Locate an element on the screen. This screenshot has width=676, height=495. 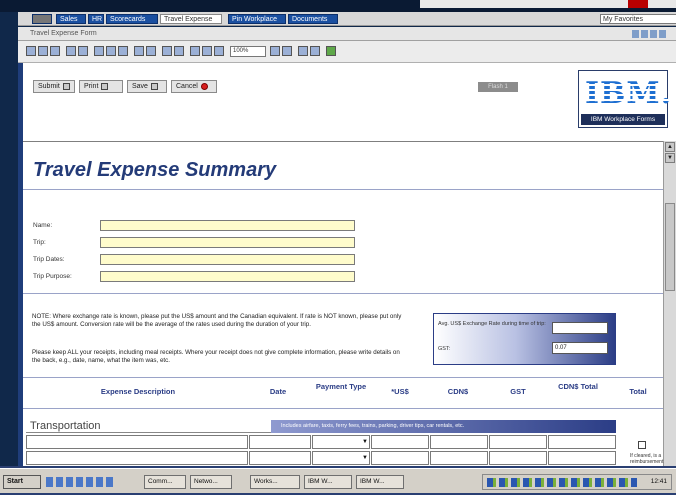
ibm-logo: IBM. is located at coordinates (629, 93).